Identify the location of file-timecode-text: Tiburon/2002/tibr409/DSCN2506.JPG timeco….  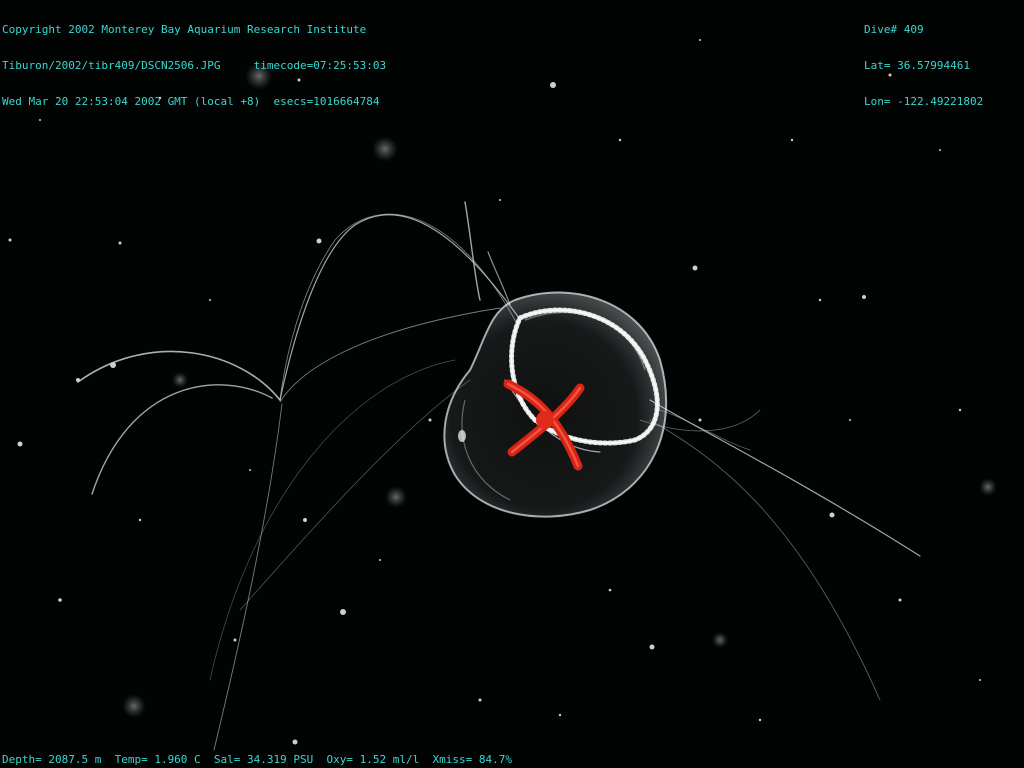
(194, 65).